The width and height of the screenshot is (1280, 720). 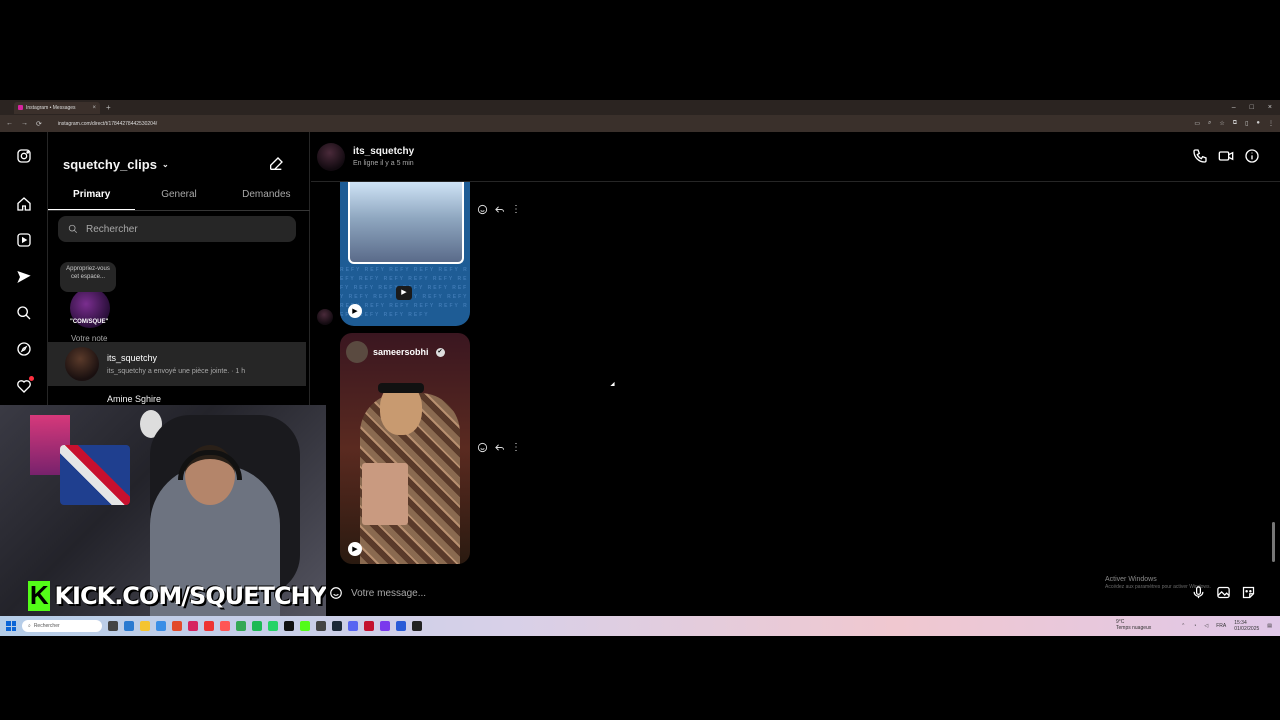 What do you see at coordinates (24, 204) in the screenshot?
I see `home-icon` at bounding box center [24, 204].